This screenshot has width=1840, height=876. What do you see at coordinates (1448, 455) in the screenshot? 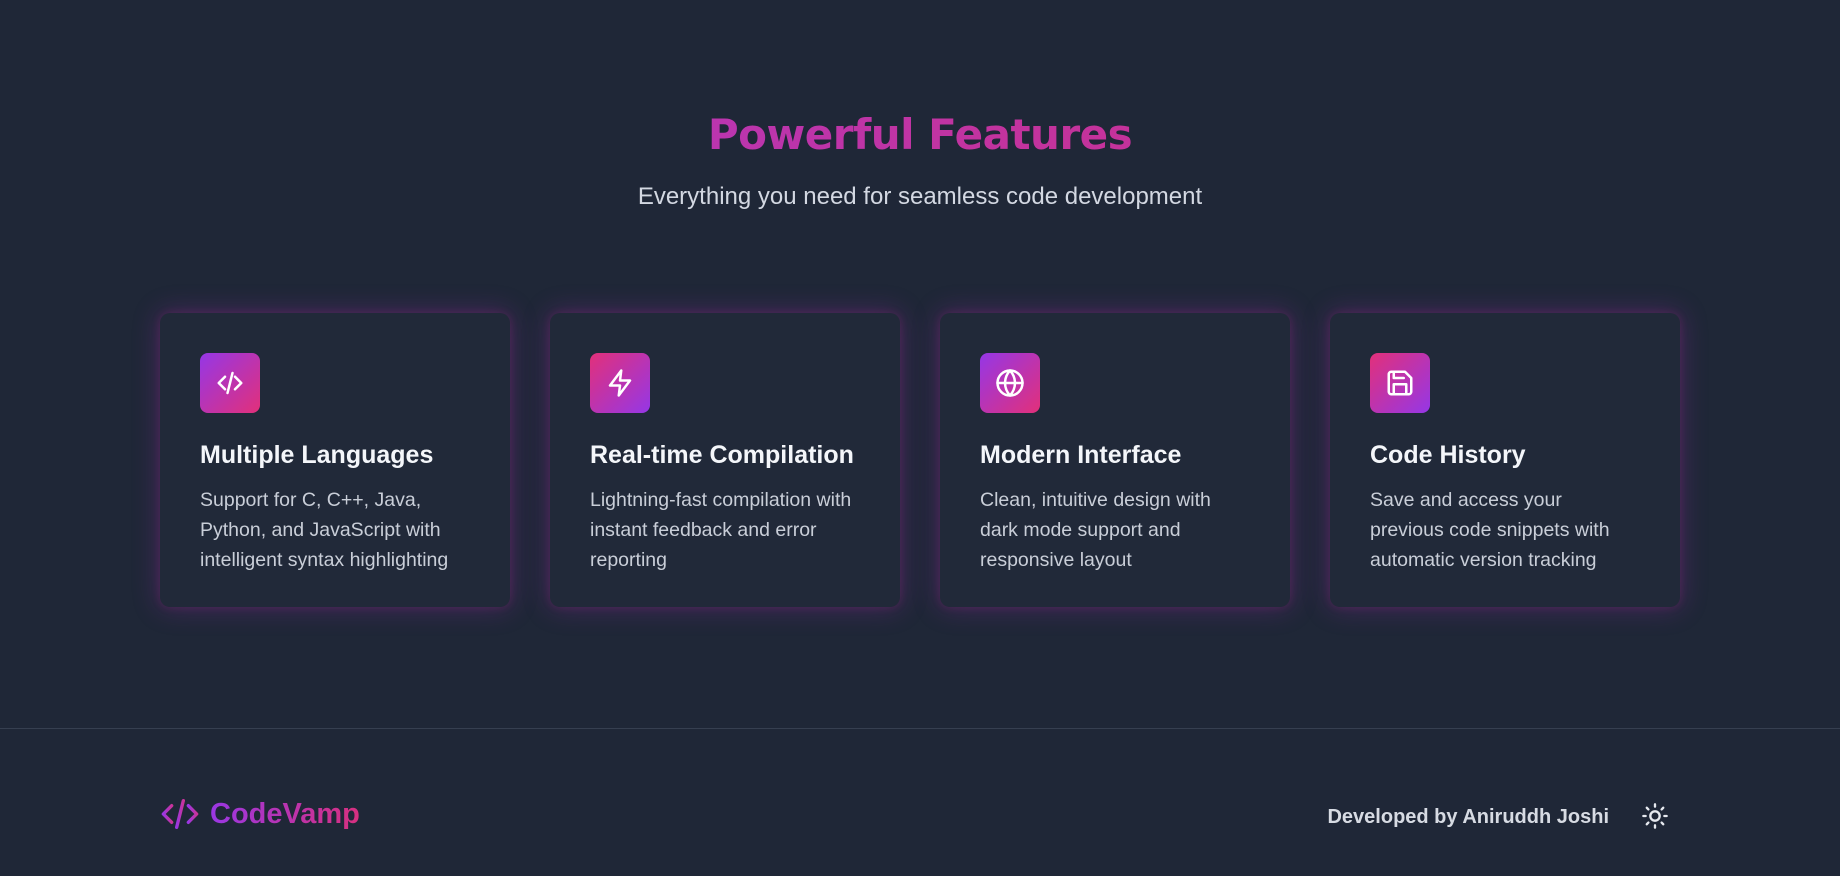
I see `feature-title: Code History` at bounding box center [1448, 455].